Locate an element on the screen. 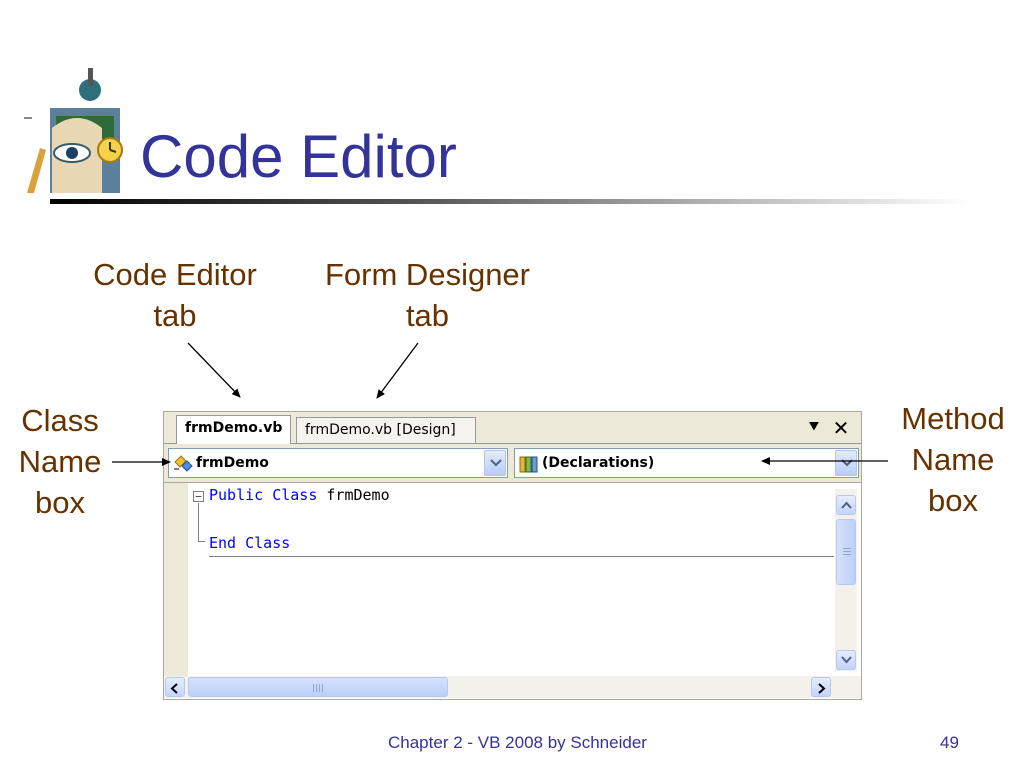 This screenshot has width=1024, height=768. scroll-down-button is located at coordinates (846, 660).